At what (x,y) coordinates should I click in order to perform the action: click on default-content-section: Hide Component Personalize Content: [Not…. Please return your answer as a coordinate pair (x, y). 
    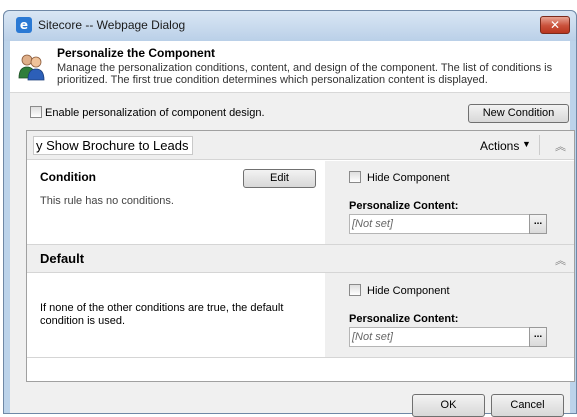
    Looking at the image, I should click on (449, 315).